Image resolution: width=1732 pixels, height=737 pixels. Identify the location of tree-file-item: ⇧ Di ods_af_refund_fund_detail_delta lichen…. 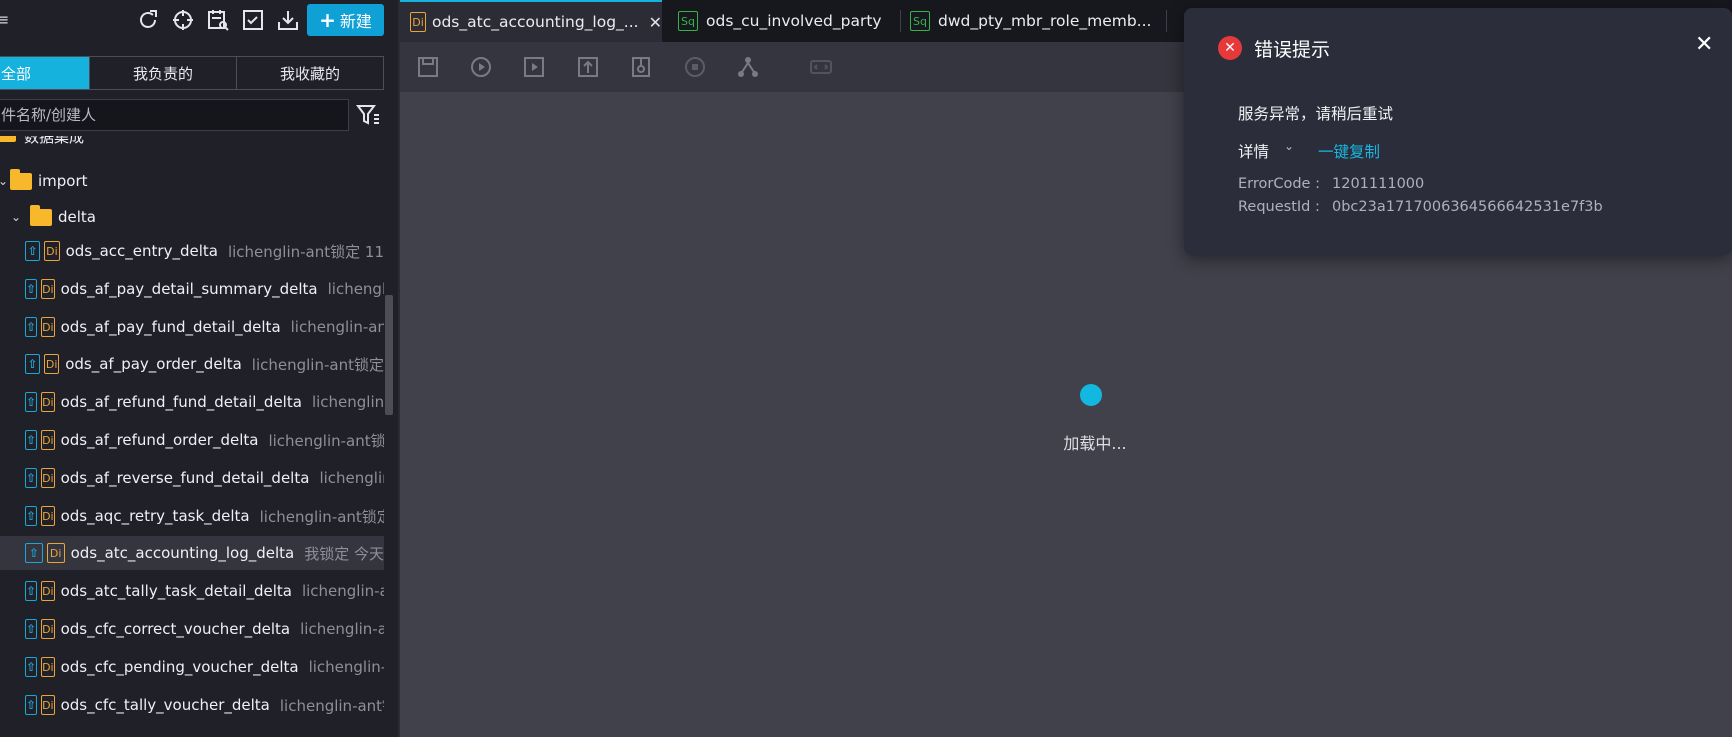
(192, 402).